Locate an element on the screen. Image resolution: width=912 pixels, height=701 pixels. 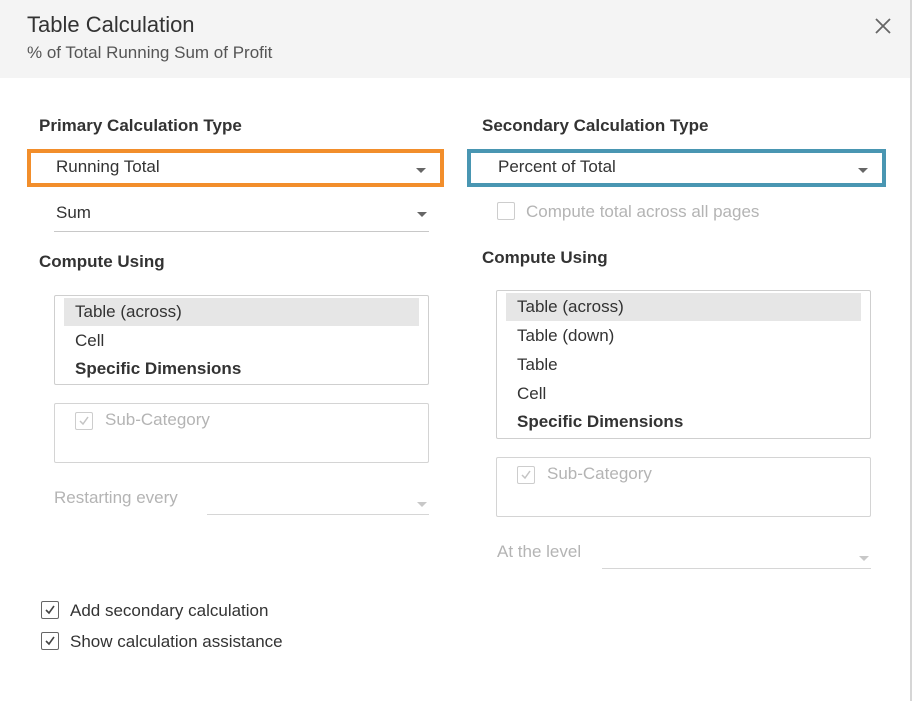
secondary-calc-type-value: Percent of Total is located at coordinates (557, 166).